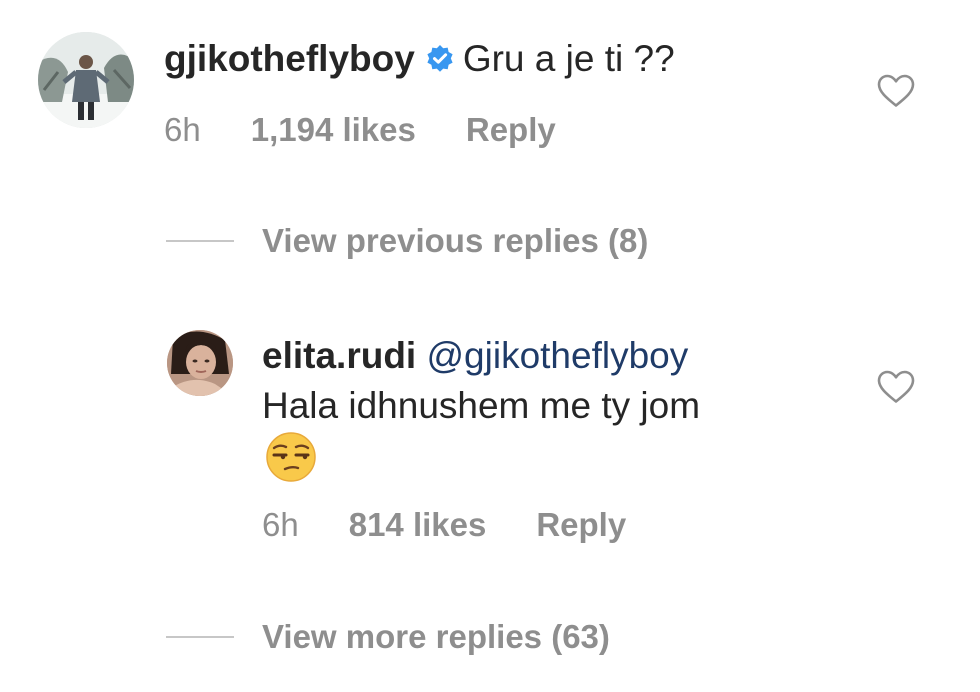 This screenshot has width=980, height=692. What do you see at coordinates (333, 129) in the screenshot?
I see `comment-likes: 1,194 likes` at bounding box center [333, 129].